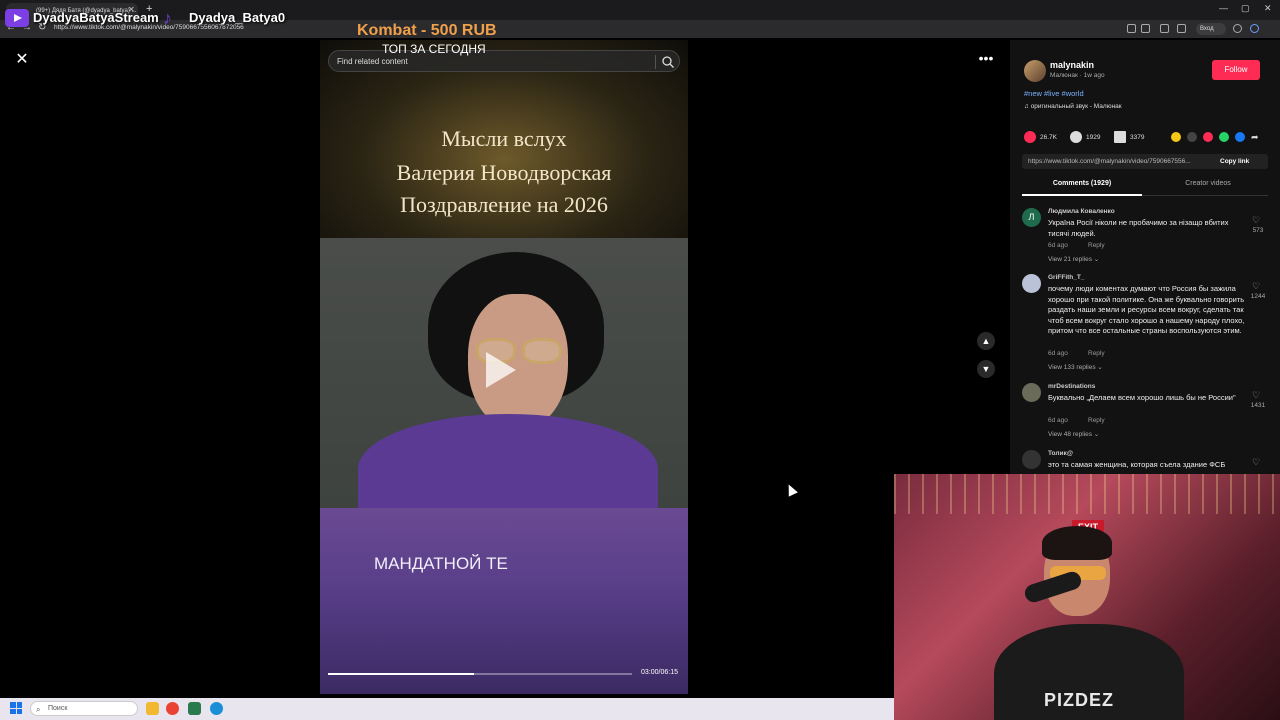 Image resolution: width=1280 pixels, height=720 pixels. I want to click on comment-icon, so click(1076, 137).